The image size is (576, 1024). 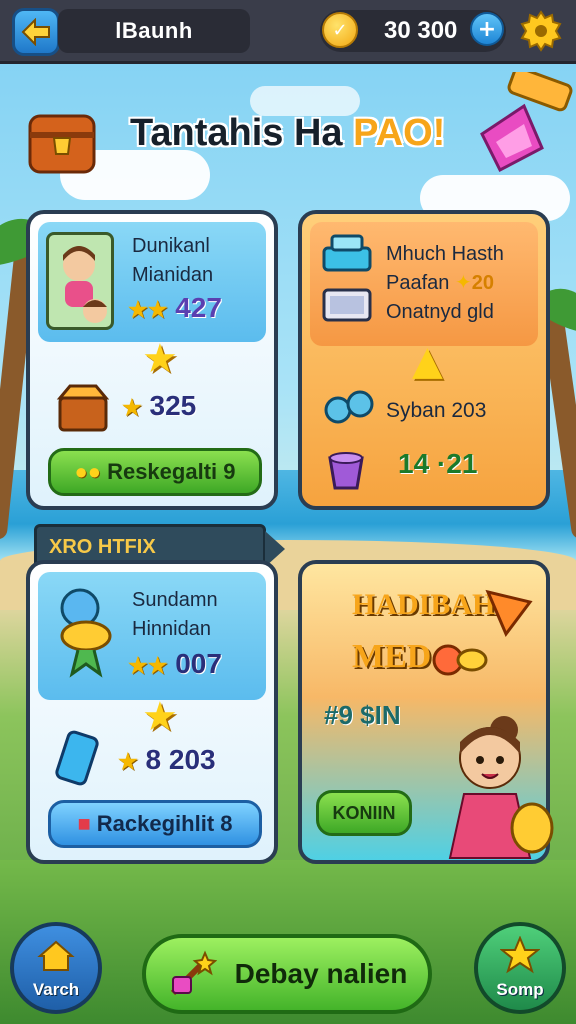 I want to click on shop-button: Somp, so click(x=520, y=968).